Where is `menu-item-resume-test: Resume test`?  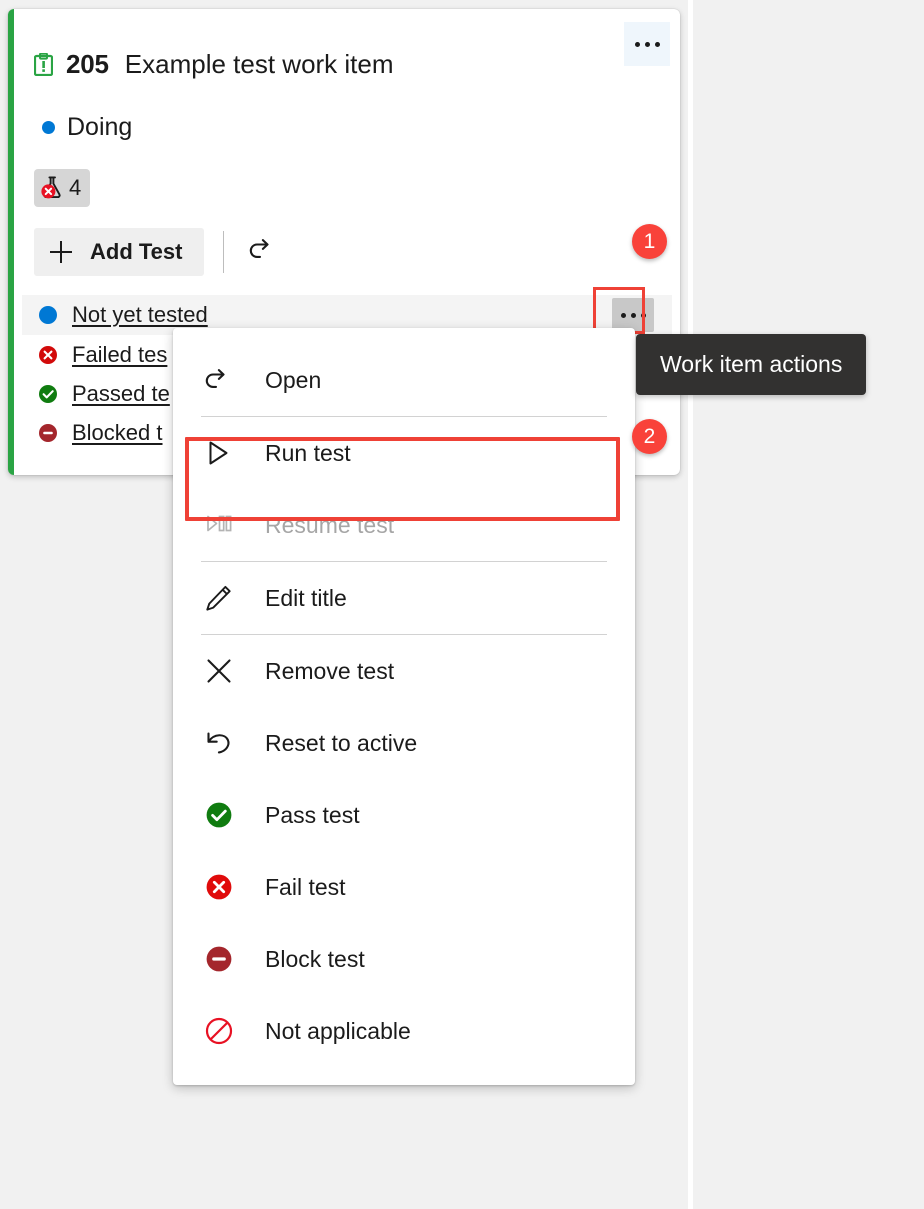
menu-item-resume-test: Resume test is located at coordinates (404, 525).